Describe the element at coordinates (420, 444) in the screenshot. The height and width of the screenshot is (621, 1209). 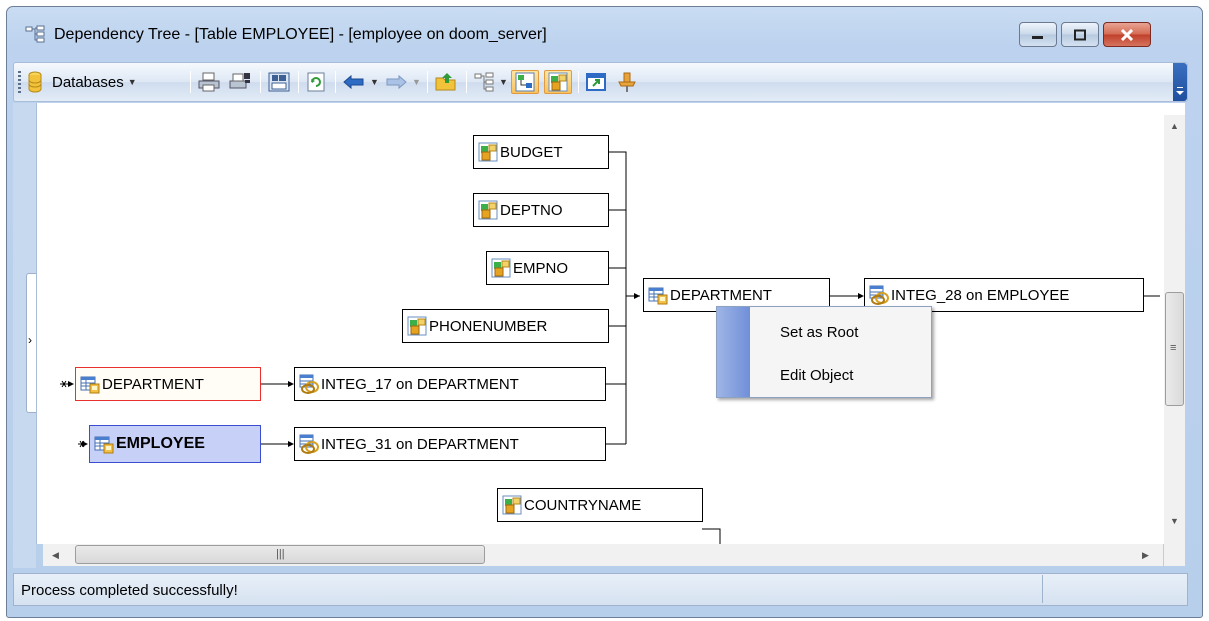
I see `node-label: INTEG_31 on DEPARTMENT` at that location.